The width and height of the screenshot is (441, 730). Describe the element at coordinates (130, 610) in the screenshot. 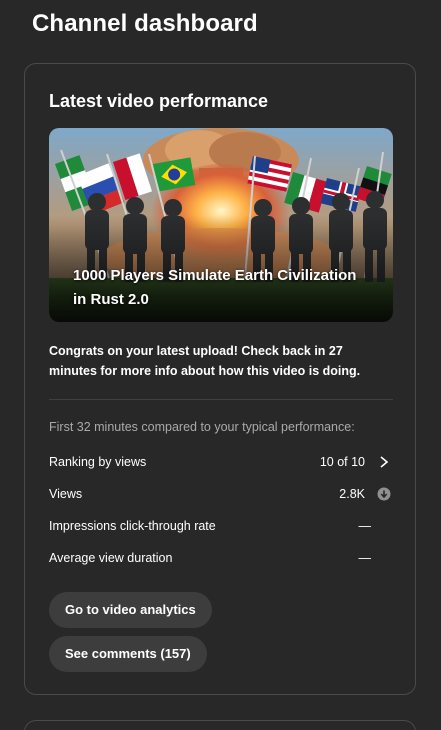

I see `go-to-video-analytics-button: Go to video analytics` at that location.